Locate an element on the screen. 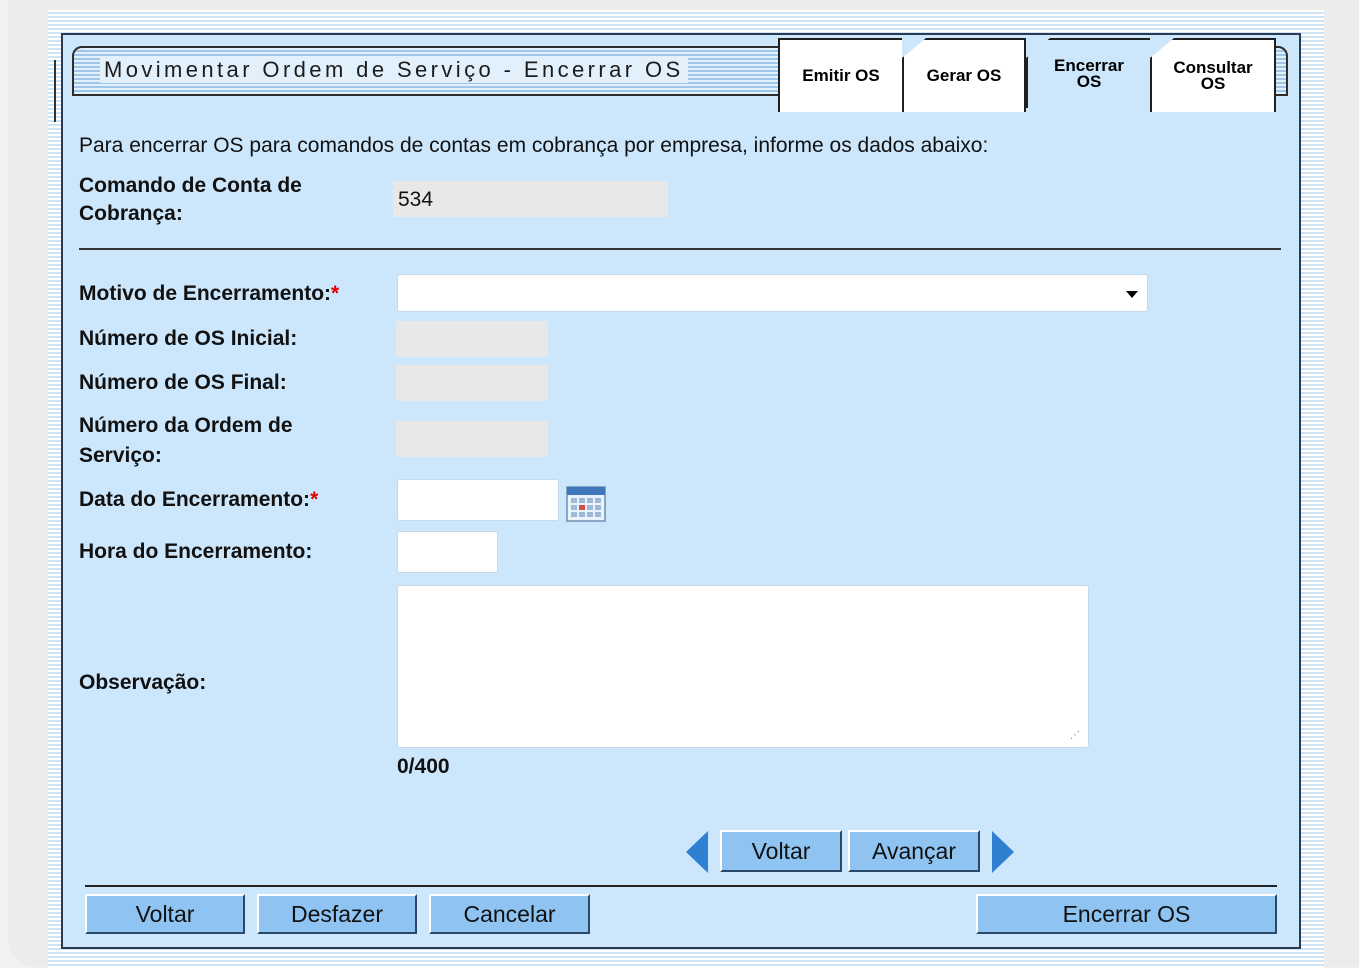 This screenshot has height=968, width=1359. tab-encerrar-os: Encerrar OS is located at coordinates (1089, 73).